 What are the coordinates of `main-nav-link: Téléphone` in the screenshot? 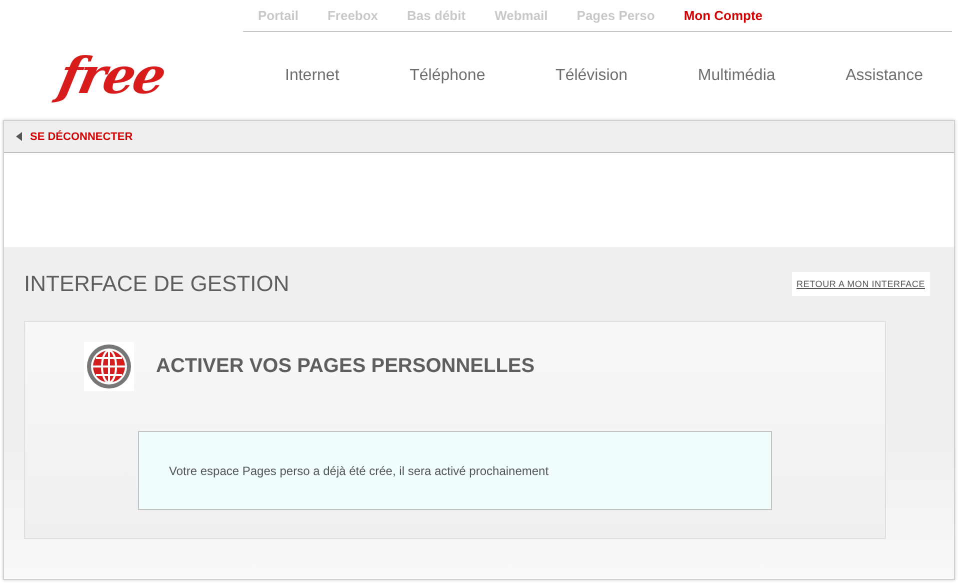 It's located at (448, 75).